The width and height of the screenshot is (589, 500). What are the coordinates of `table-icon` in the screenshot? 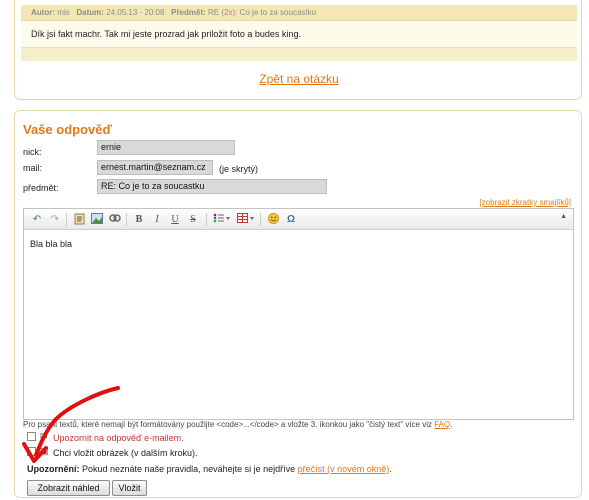 It's located at (246, 219).